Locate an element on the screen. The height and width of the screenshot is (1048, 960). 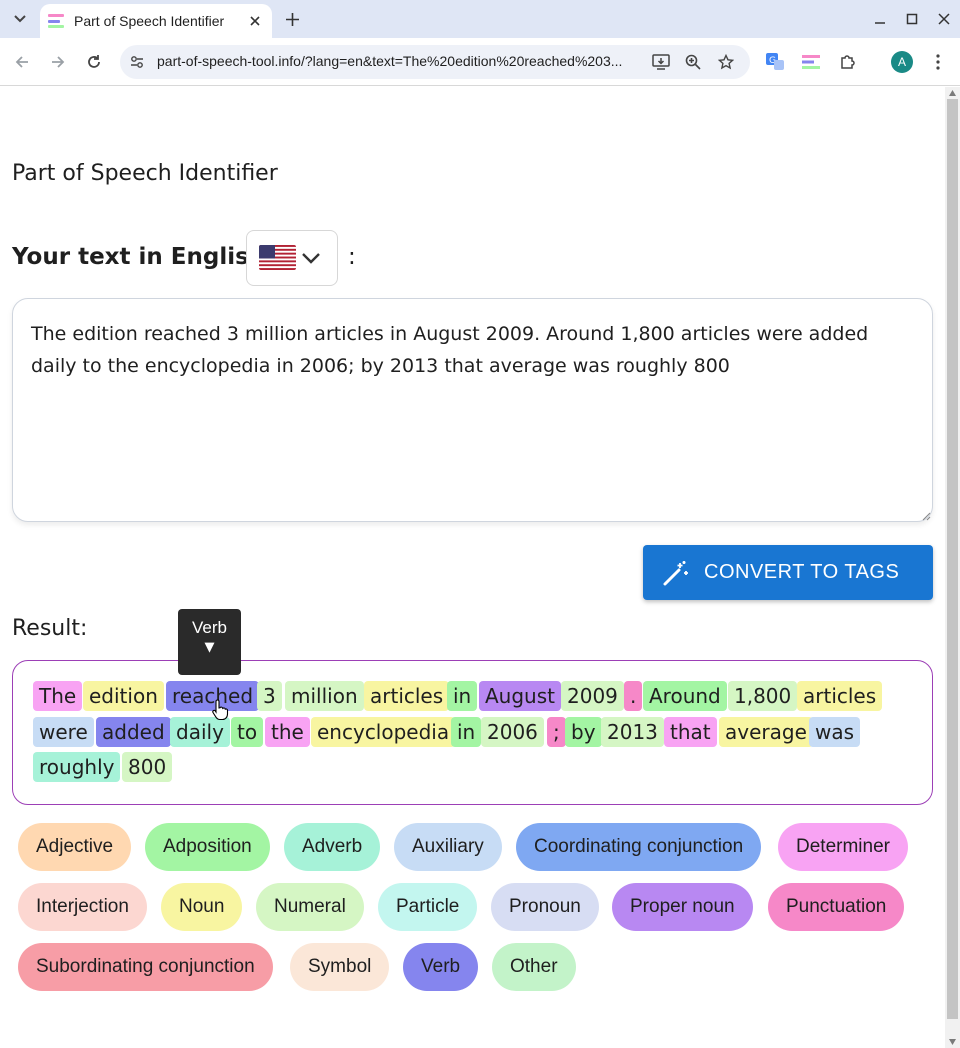
token: million is located at coordinates (324, 696).